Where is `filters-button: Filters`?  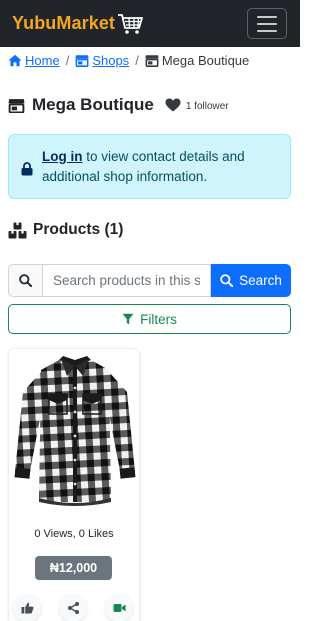
filters-button: Filters is located at coordinates (149, 319).